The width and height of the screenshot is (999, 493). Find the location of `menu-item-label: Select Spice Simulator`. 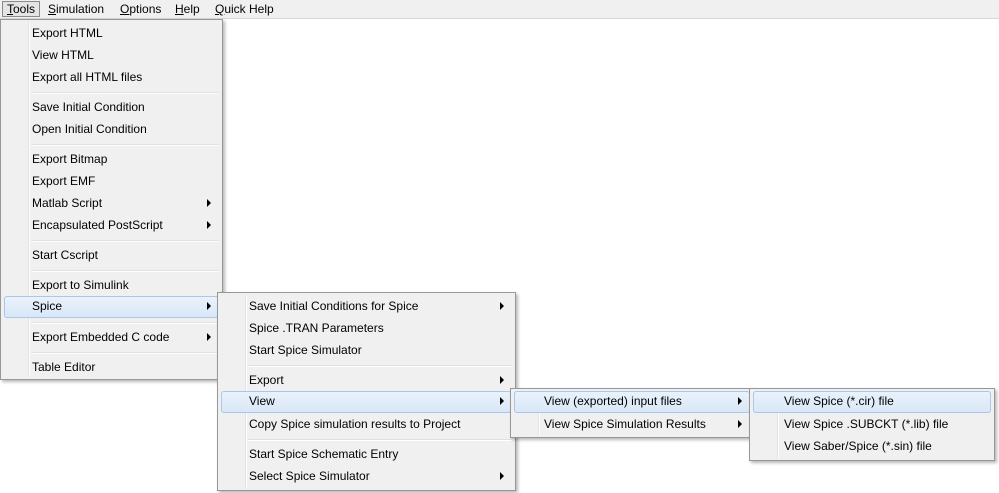

menu-item-label: Select Spice Simulator is located at coordinates (309, 476).